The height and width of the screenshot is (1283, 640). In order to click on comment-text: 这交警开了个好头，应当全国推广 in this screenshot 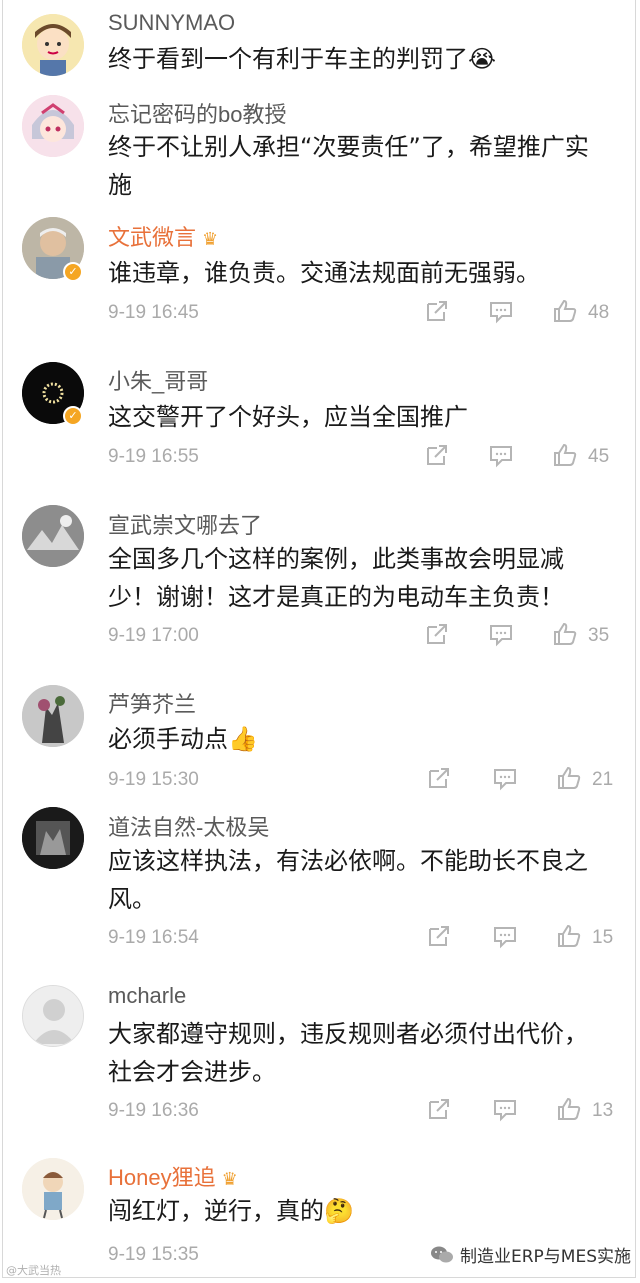, I will do `click(288, 417)`.